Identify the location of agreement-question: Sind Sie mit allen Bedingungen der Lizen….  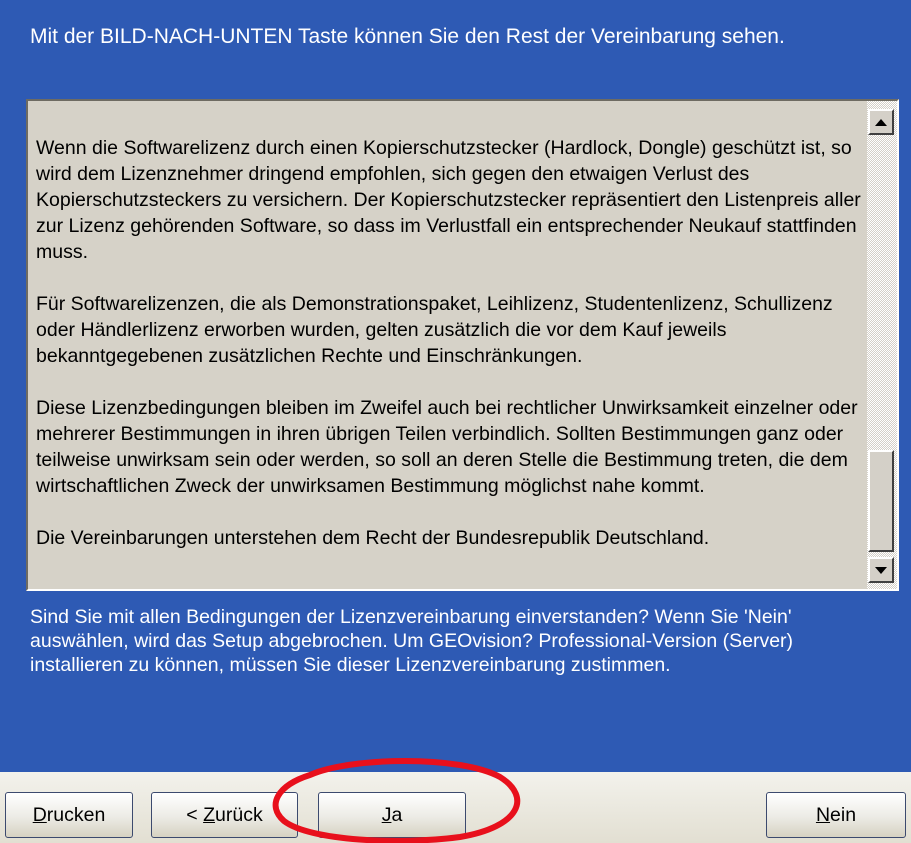
(412, 641).